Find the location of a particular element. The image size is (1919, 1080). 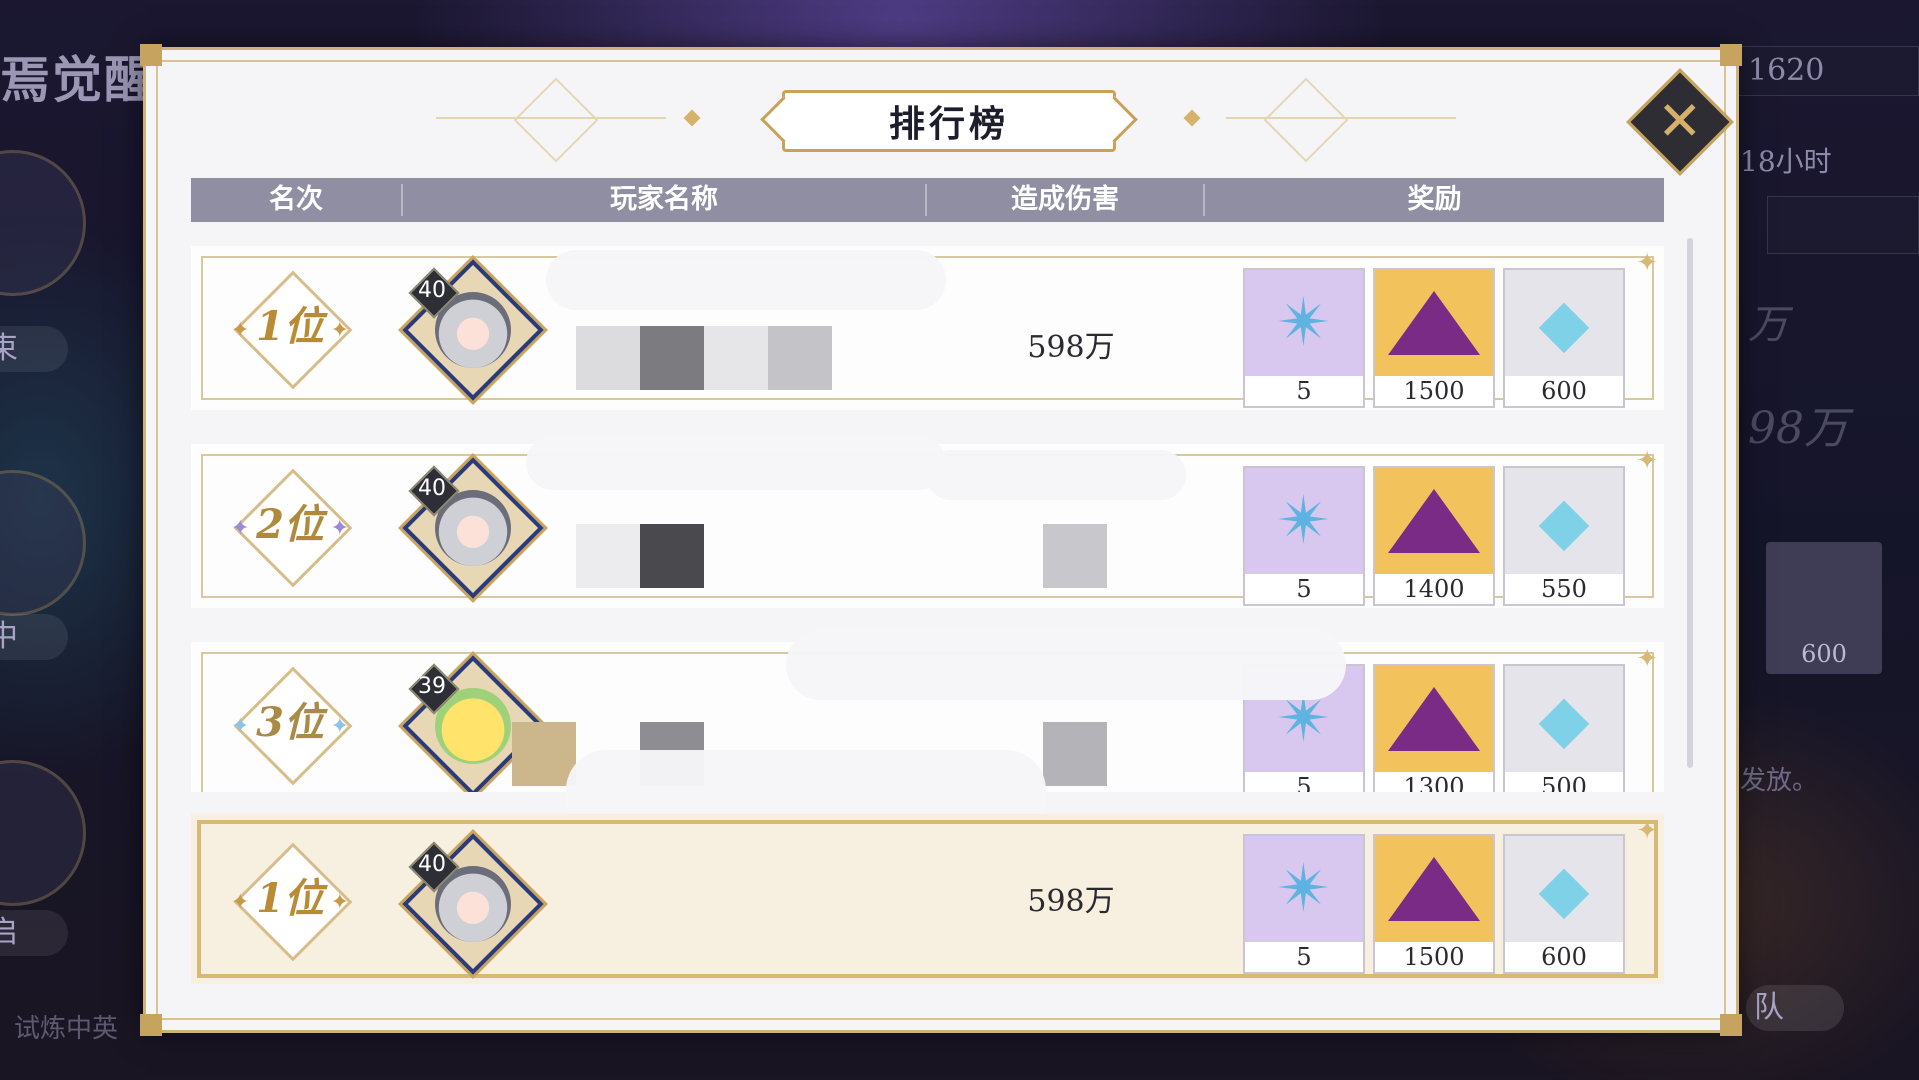

player-avatar: 39 is located at coordinates (473, 723).